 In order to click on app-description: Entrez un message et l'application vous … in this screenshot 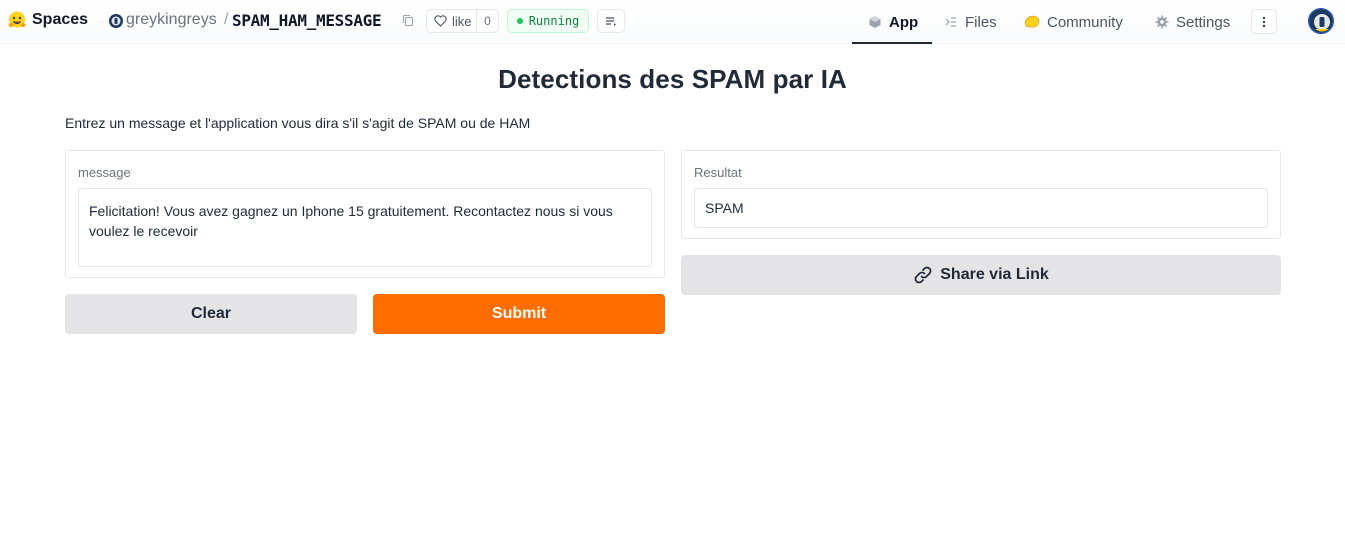, I will do `click(298, 123)`.